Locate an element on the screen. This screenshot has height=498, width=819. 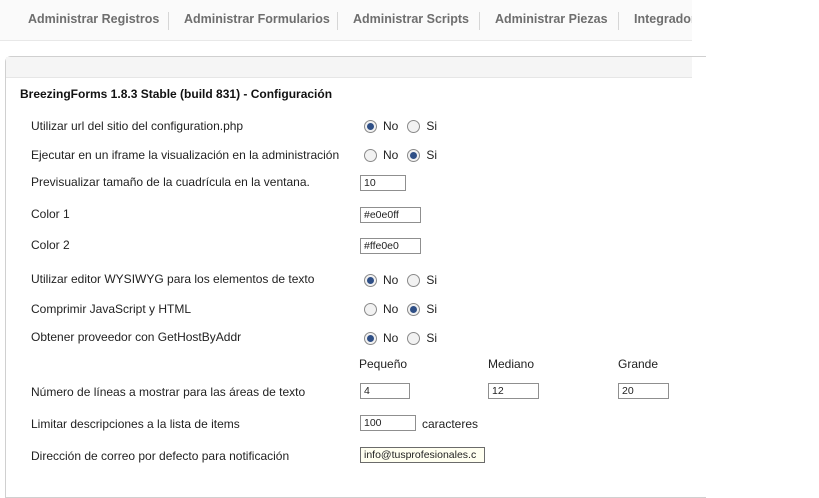
textarea-lines-small-input: 4 is located at coordinates (385, 391).